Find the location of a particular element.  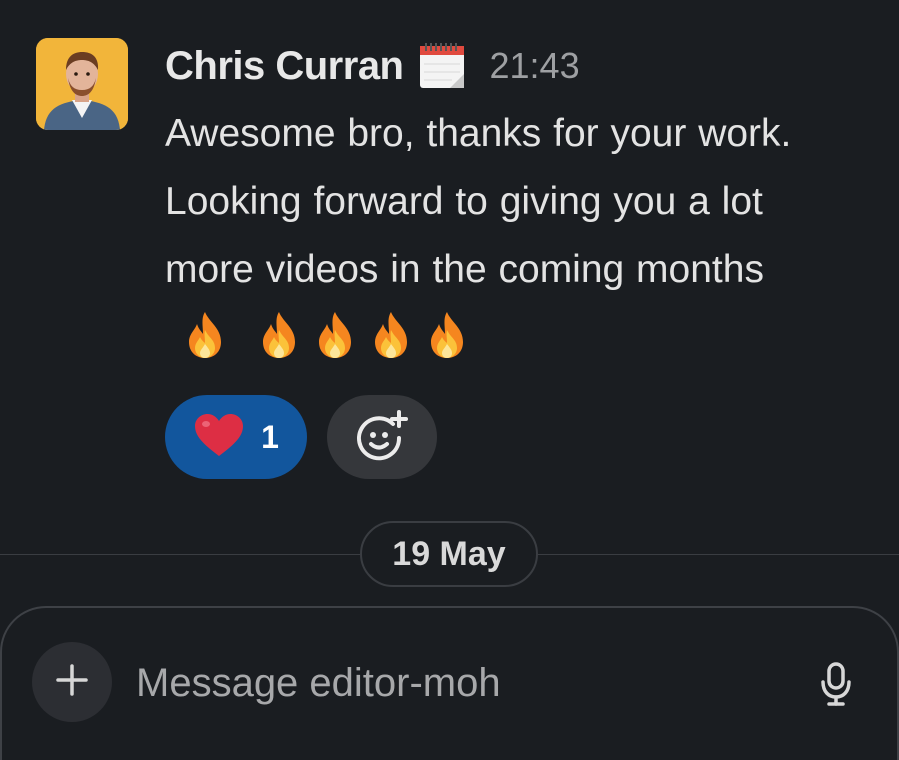

reaction-count: 1 is located at coordinates (270, 436).